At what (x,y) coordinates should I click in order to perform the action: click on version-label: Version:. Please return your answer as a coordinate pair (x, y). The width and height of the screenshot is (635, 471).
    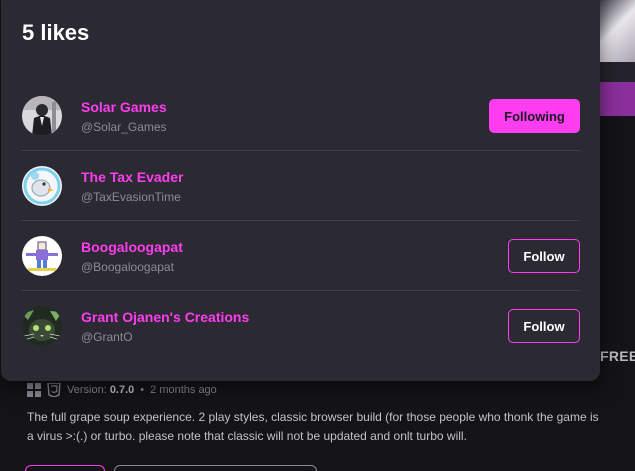
    Looking at the image, I should click on (87, 390).